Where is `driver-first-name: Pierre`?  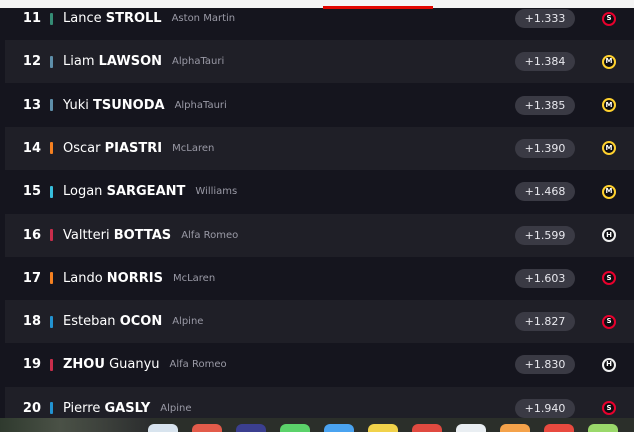
driver-first-name: Pierre is located at coordinates (82, 408).